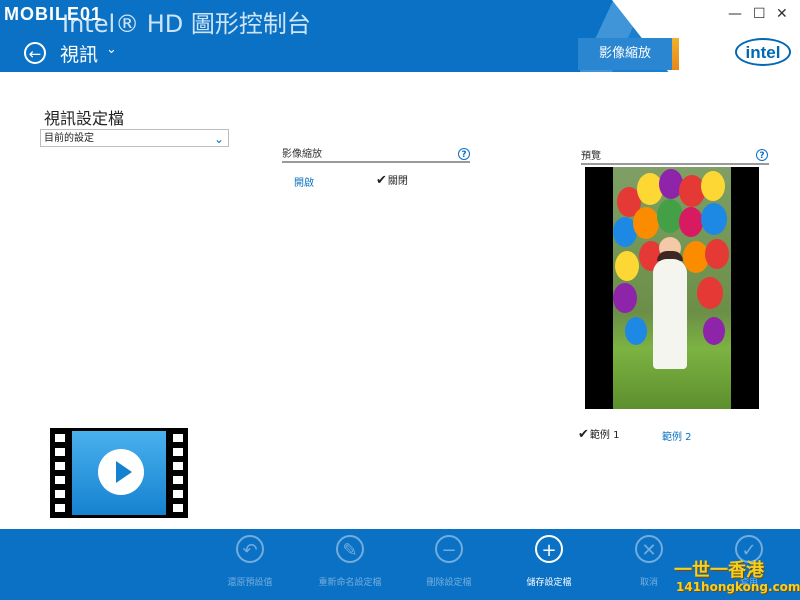 The height and width of the screenshot is (600, 800). I want to click on rename-profile-button: ✎ 重新命名設定檔, so click(350, 561).